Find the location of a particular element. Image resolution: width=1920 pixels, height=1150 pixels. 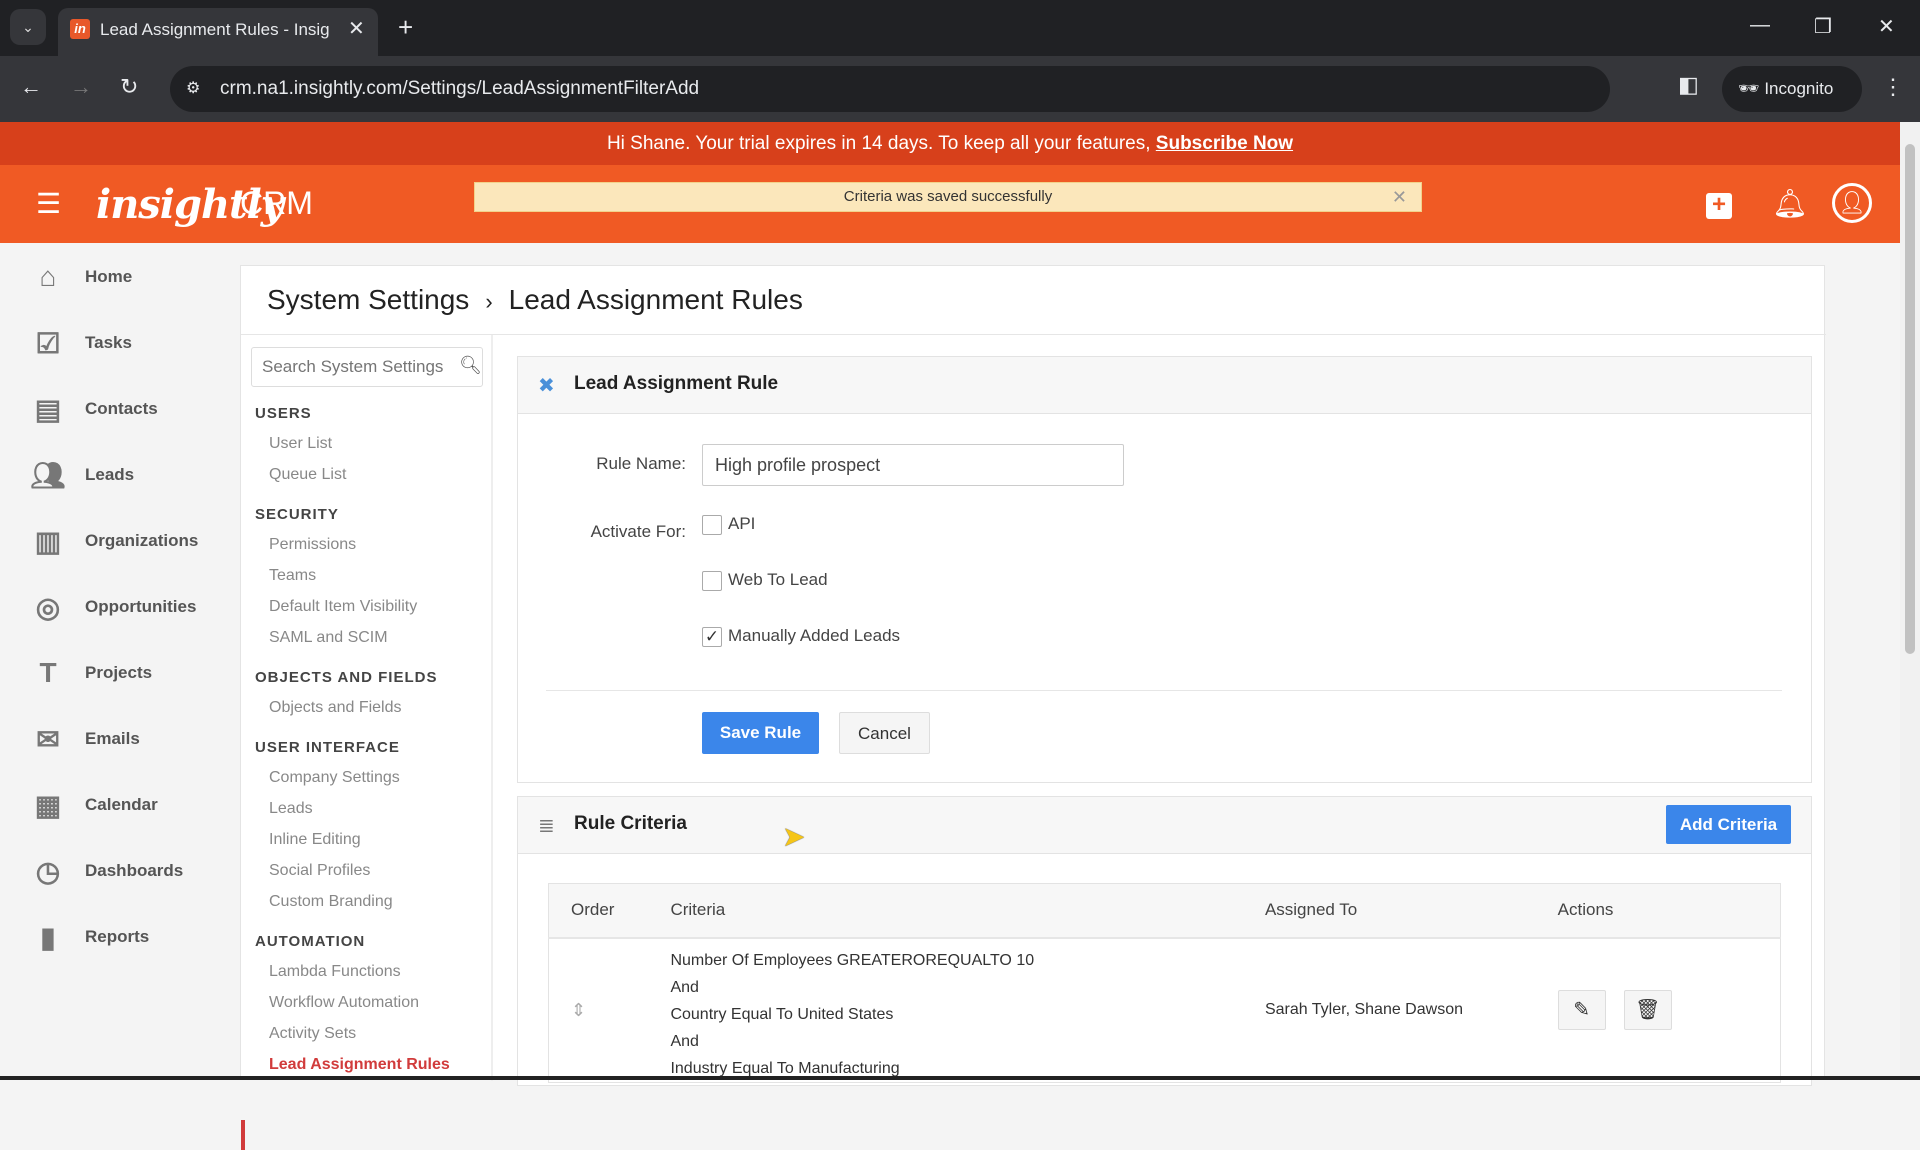

sidebar-item-organizations: ▥ Organizations is located at coordinates (133, 541).